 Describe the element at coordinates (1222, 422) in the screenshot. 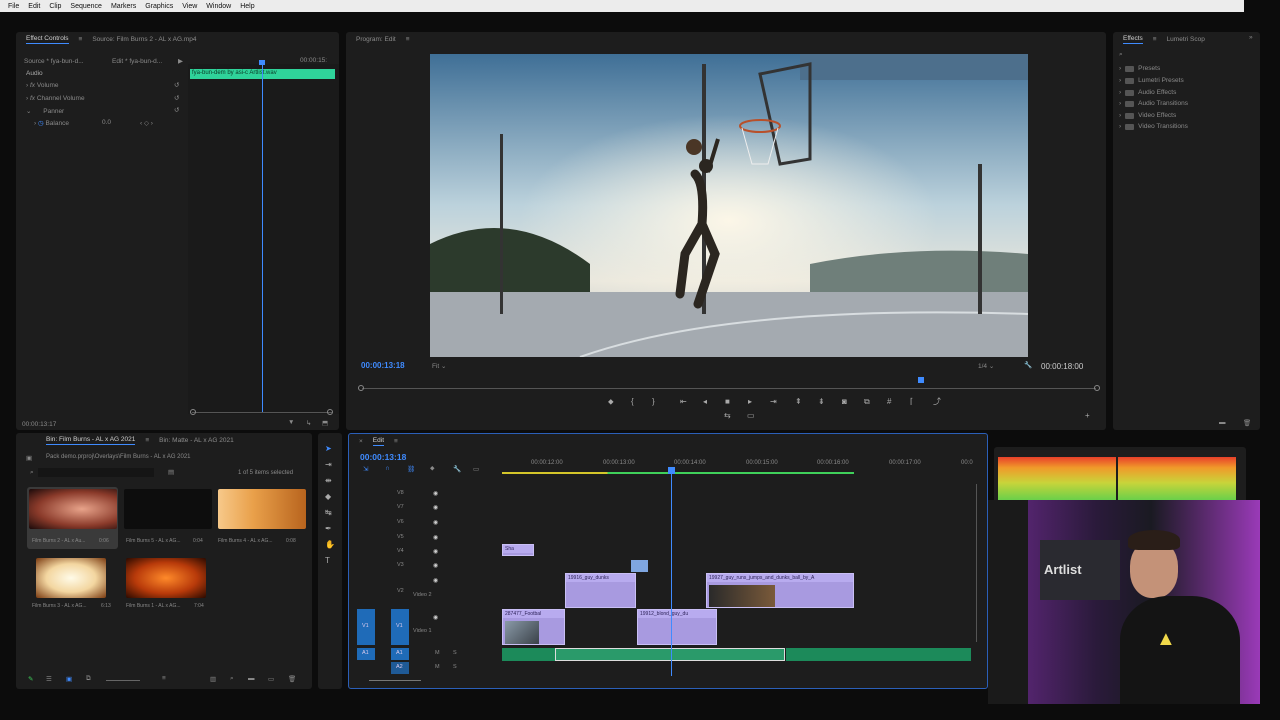

I see `new-bin-icon: ▬` at that location.